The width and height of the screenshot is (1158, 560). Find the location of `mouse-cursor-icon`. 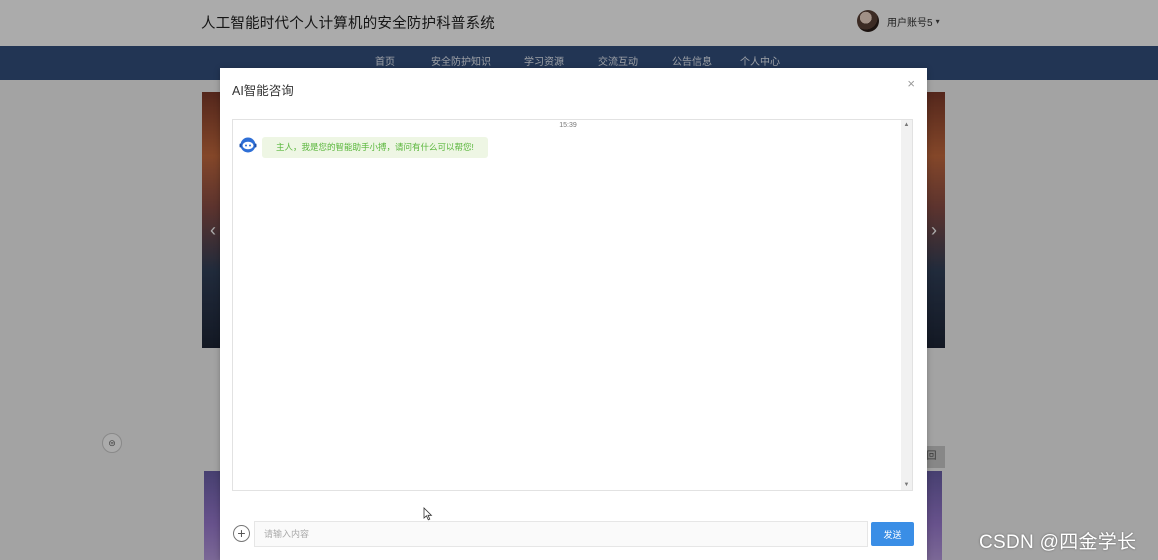

mouse-cursor-icon is located at coordinates (428, 514).